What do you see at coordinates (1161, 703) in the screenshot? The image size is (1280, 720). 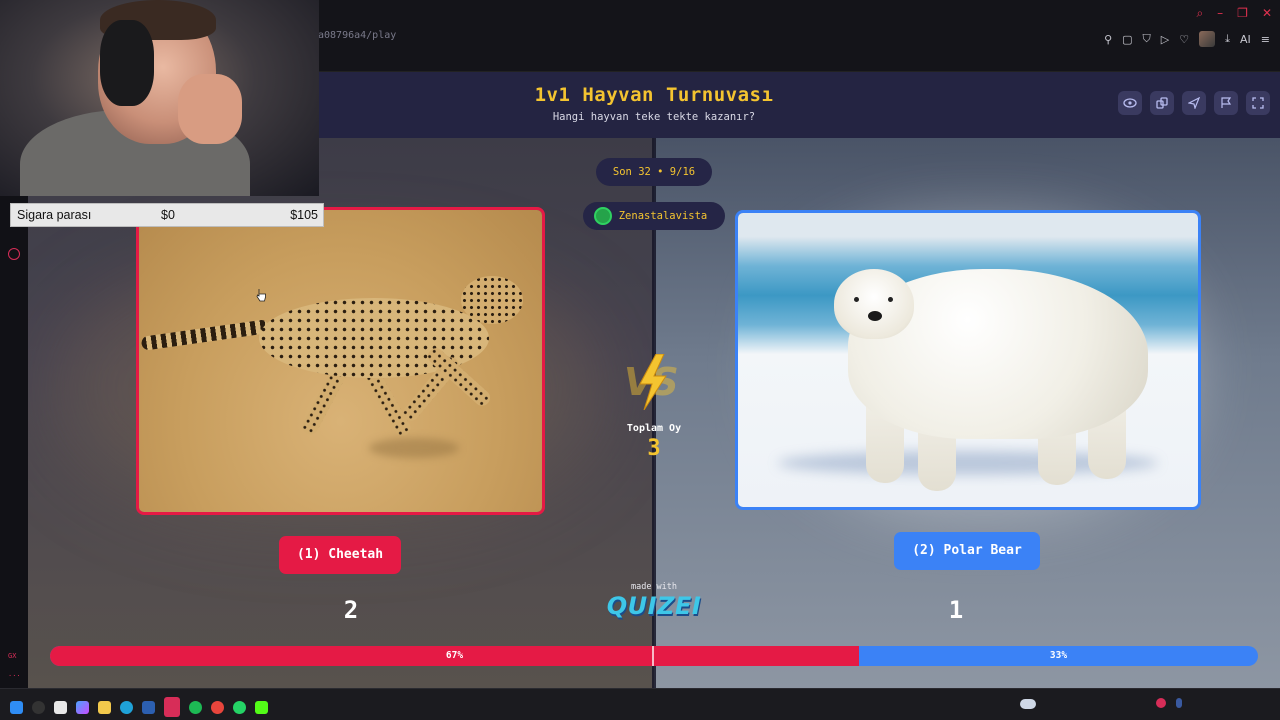 I see `tray-app-icon` at bounding box center [1161, 703].